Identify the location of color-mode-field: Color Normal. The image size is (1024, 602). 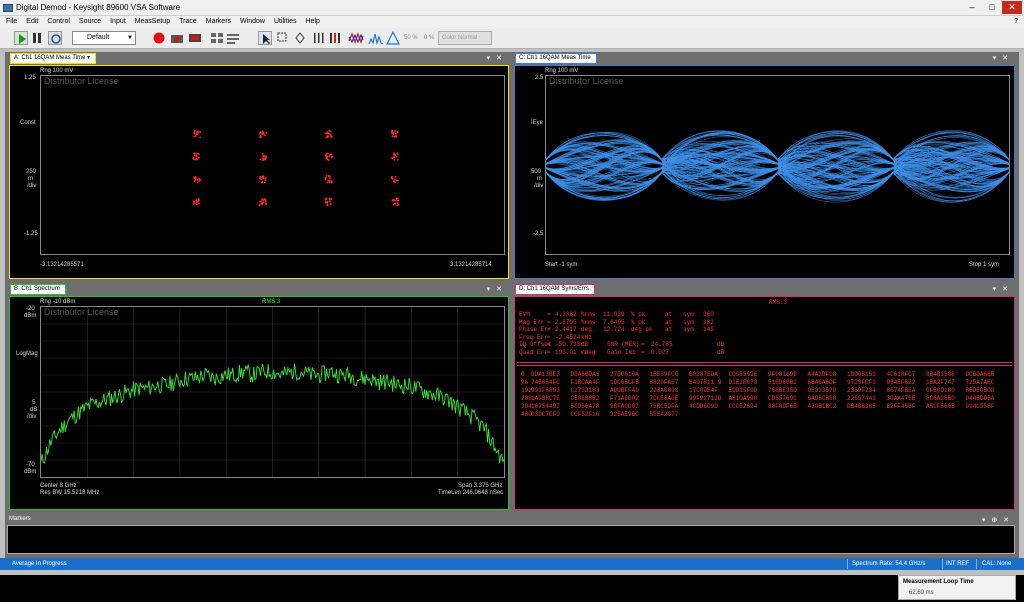
(465, 38).